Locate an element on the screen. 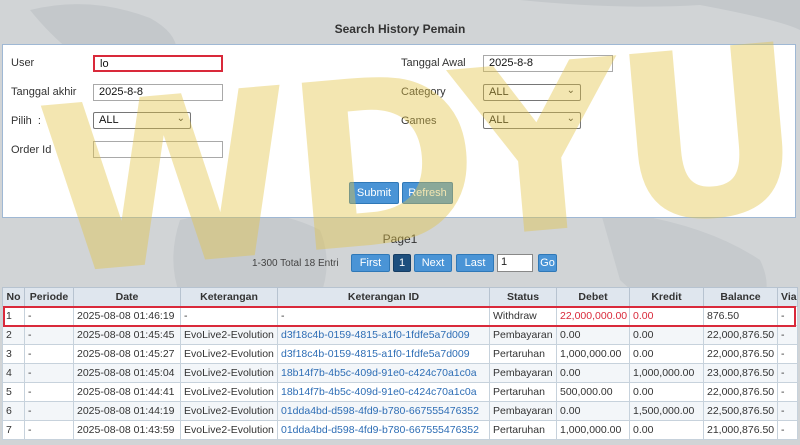  cell-date: 2025-08-08 01:43:59 is located at coordinates (127, 430).